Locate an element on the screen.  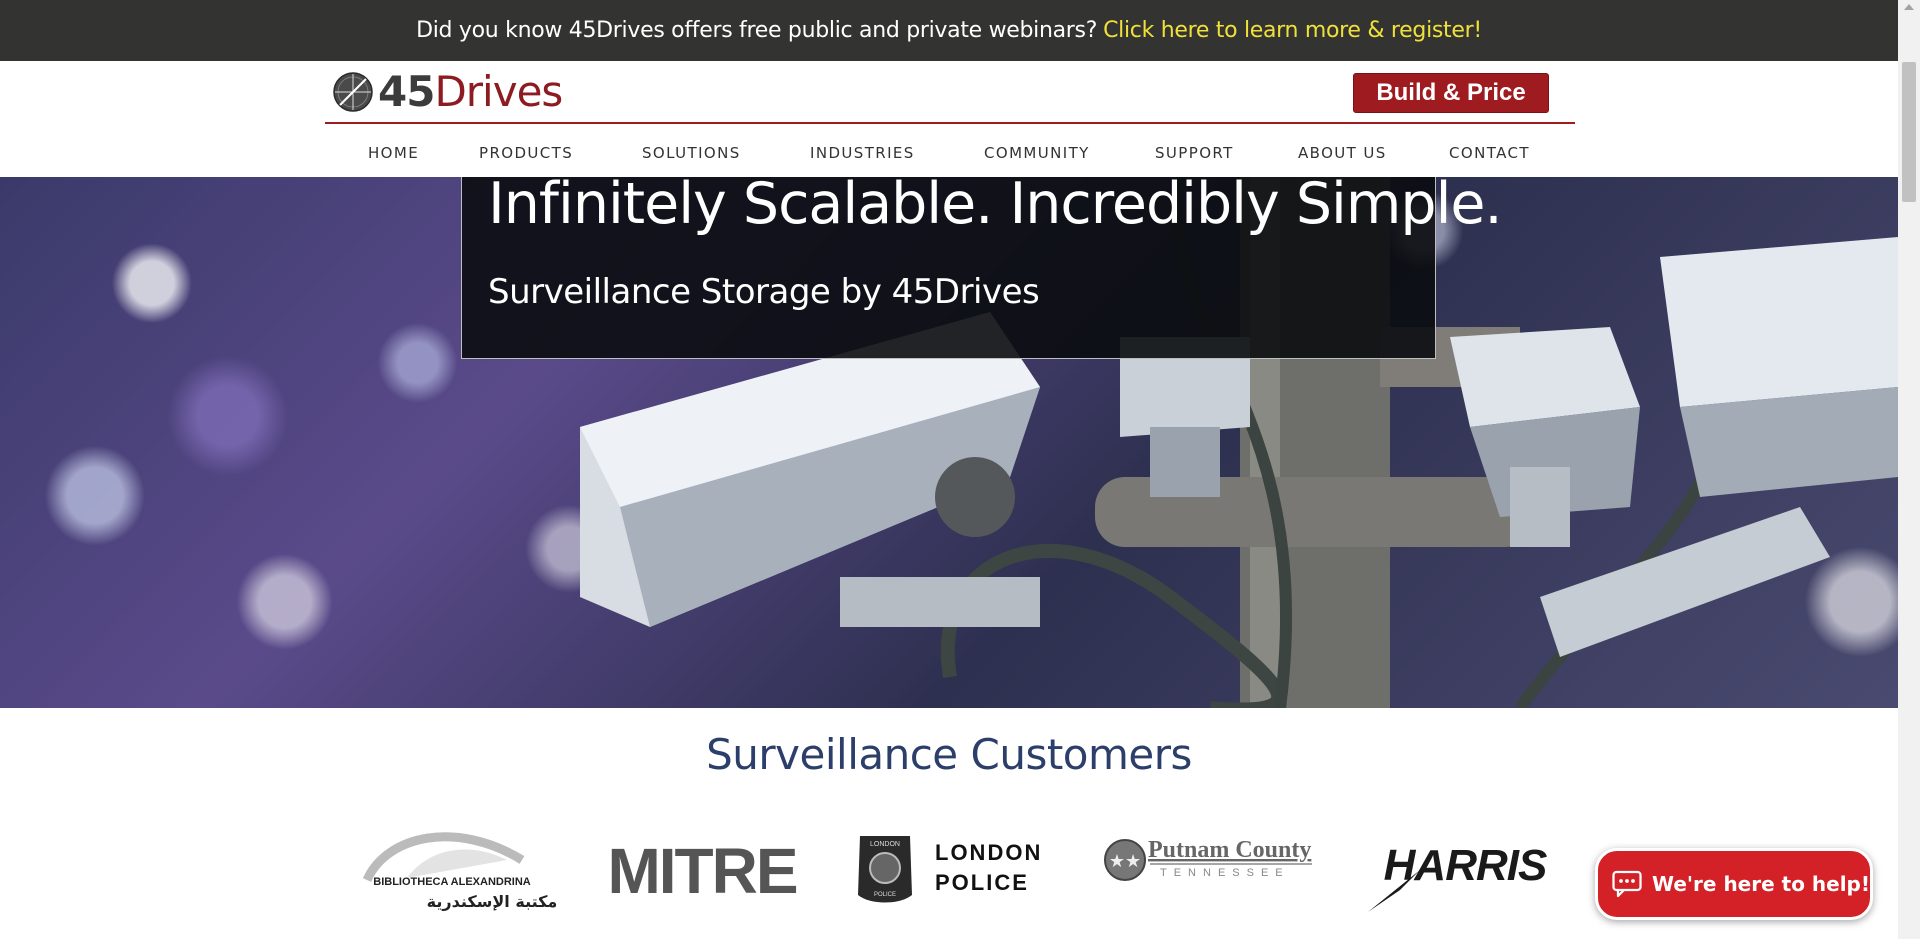
svg-text: TENNESSEE is located at coordinates (1225, 873).